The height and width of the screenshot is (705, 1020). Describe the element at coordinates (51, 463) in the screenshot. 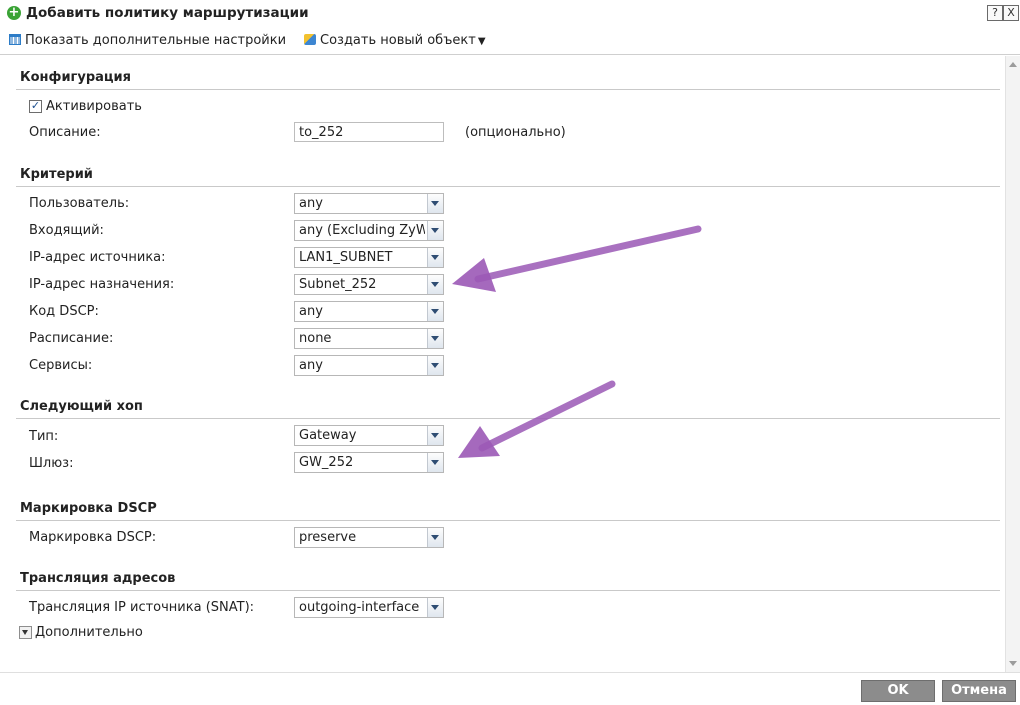

I see `gateway-label: Шлюз:` at that location.